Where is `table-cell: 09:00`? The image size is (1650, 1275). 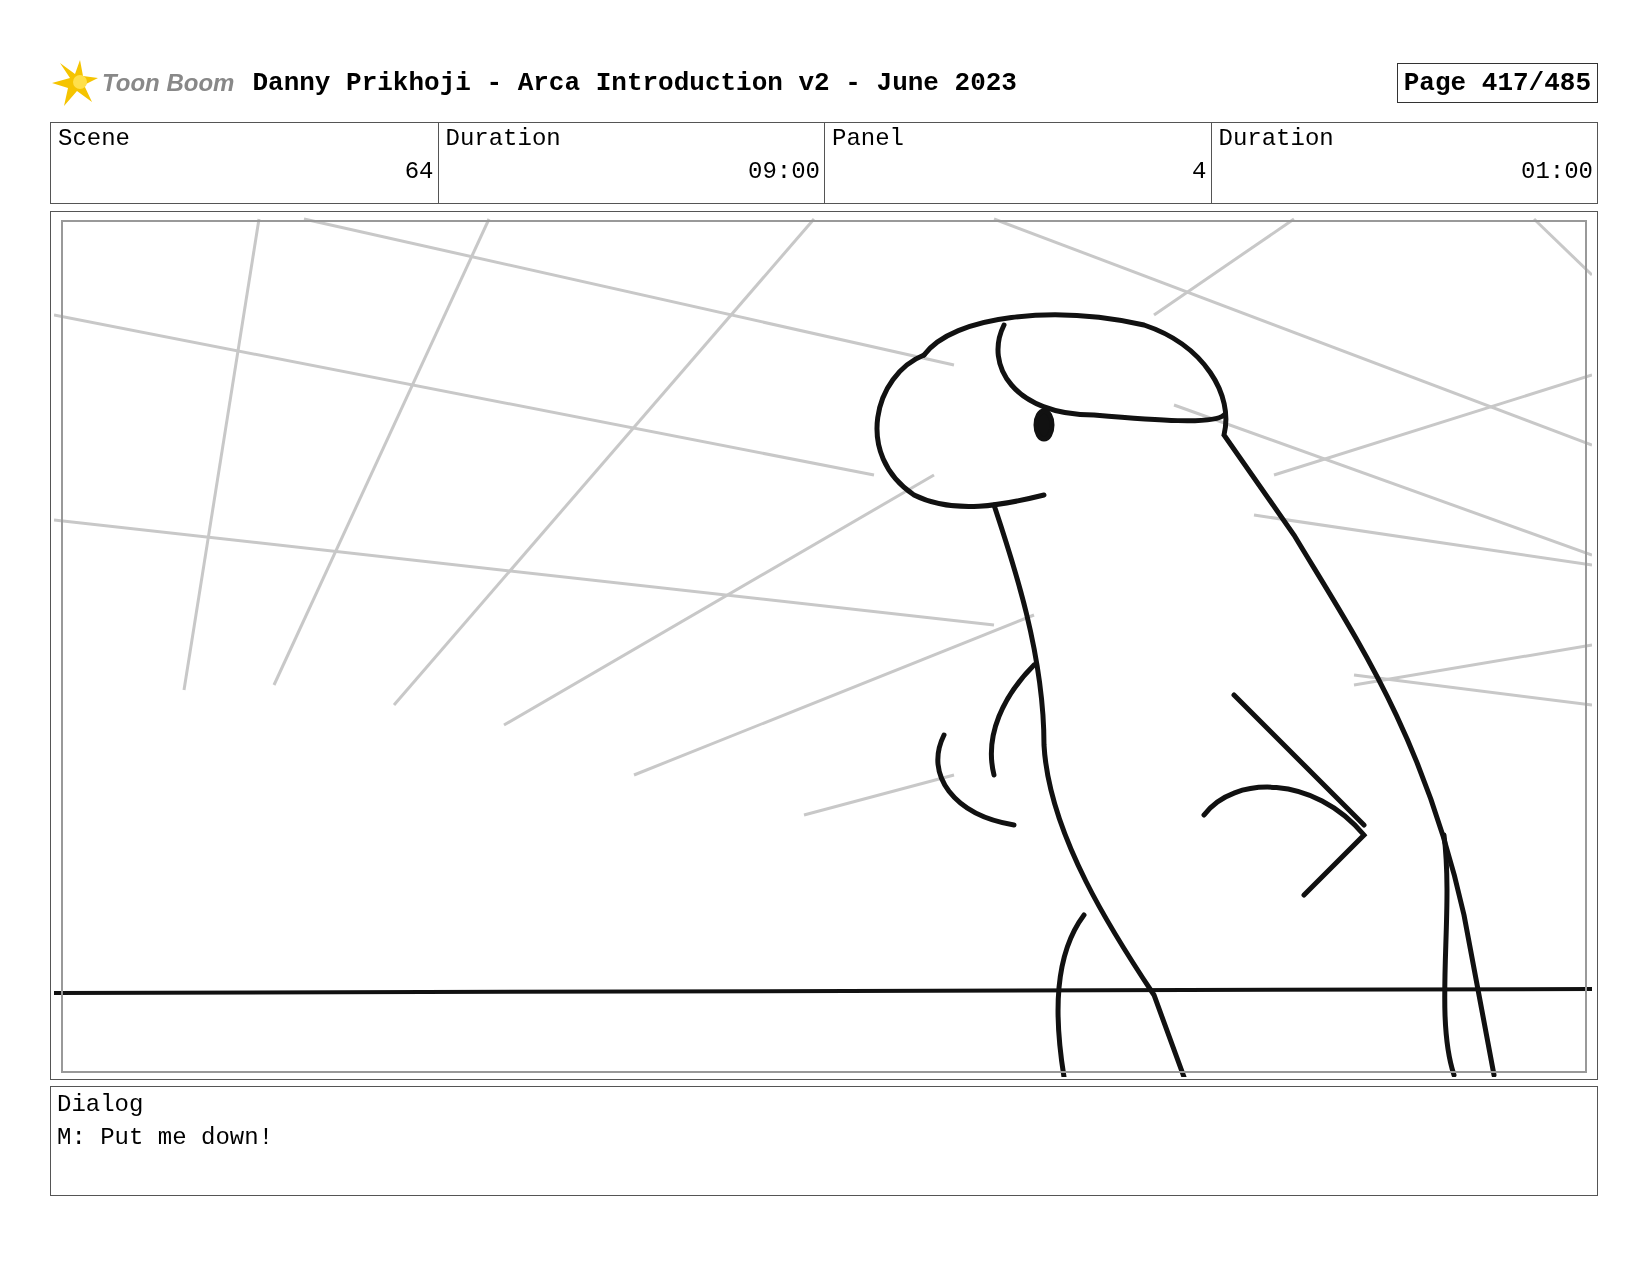
table-cell: 09:00 is located at coordinates (784, 171).